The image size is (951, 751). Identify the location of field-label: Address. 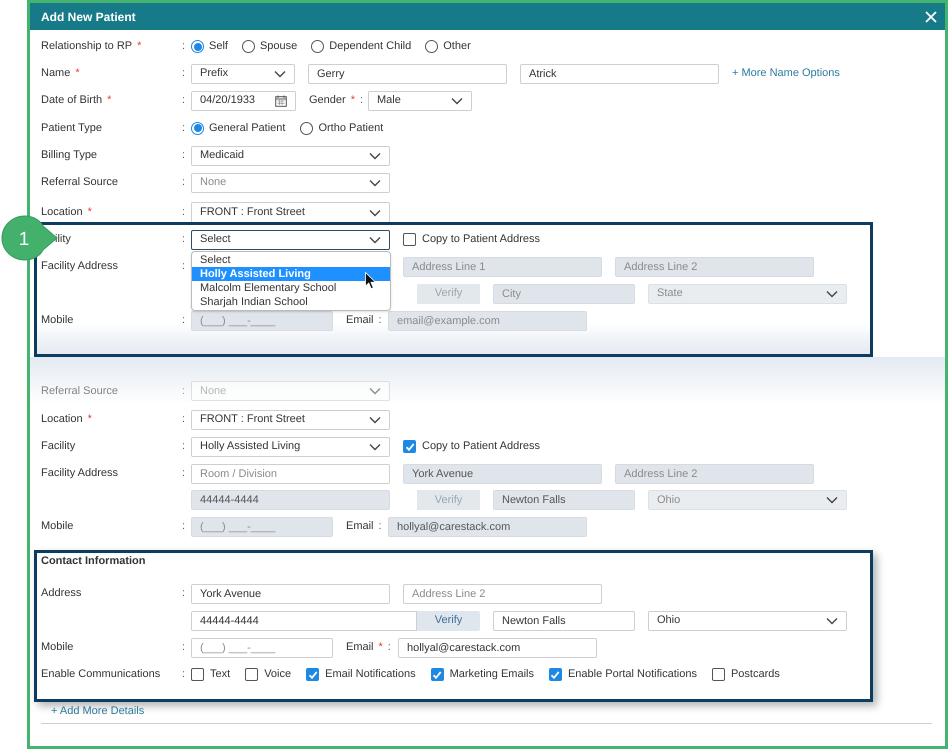
(61, 594).